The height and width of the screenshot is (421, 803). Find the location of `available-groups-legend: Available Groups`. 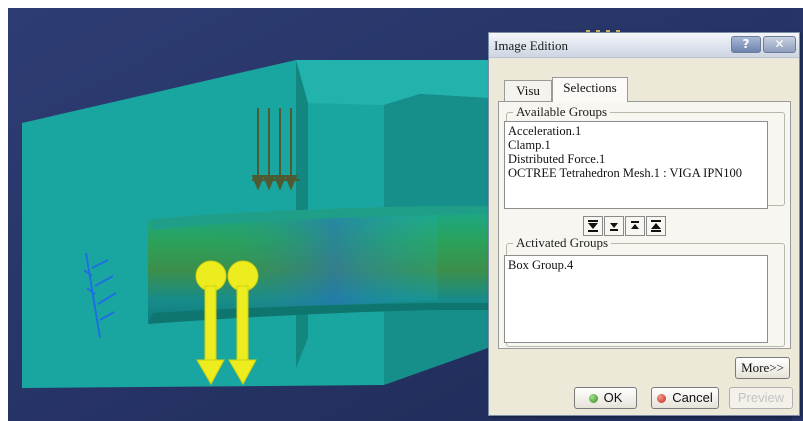

available-groups-legend: Available Groups is located at coordinates (562, 111).